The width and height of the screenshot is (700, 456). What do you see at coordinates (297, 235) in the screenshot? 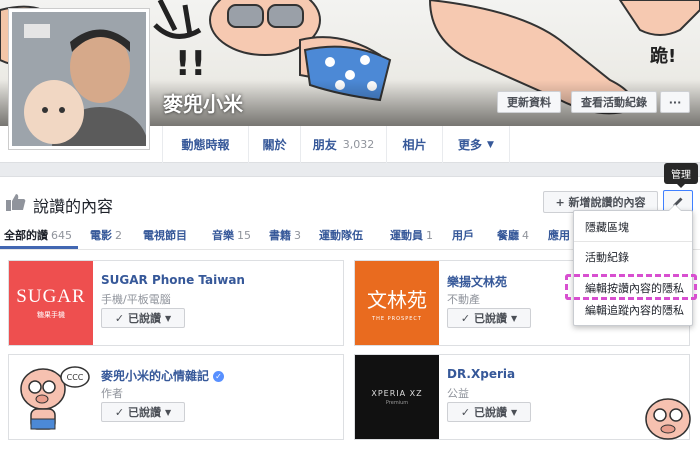
I see `filter-count: 3` at bounding box center [297, 235].